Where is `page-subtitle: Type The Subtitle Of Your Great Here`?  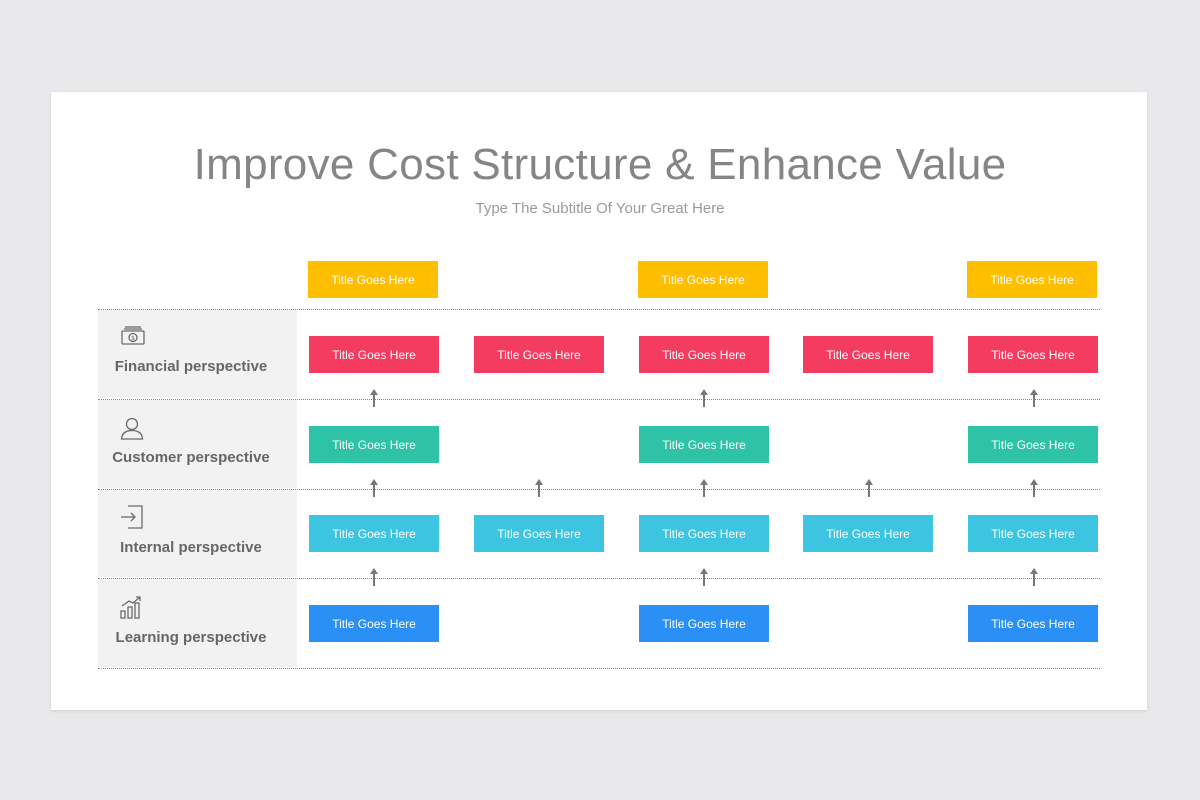
page-subtitle: Type The Subtitle Of Your Great Here is located at coordinates (600, 208).